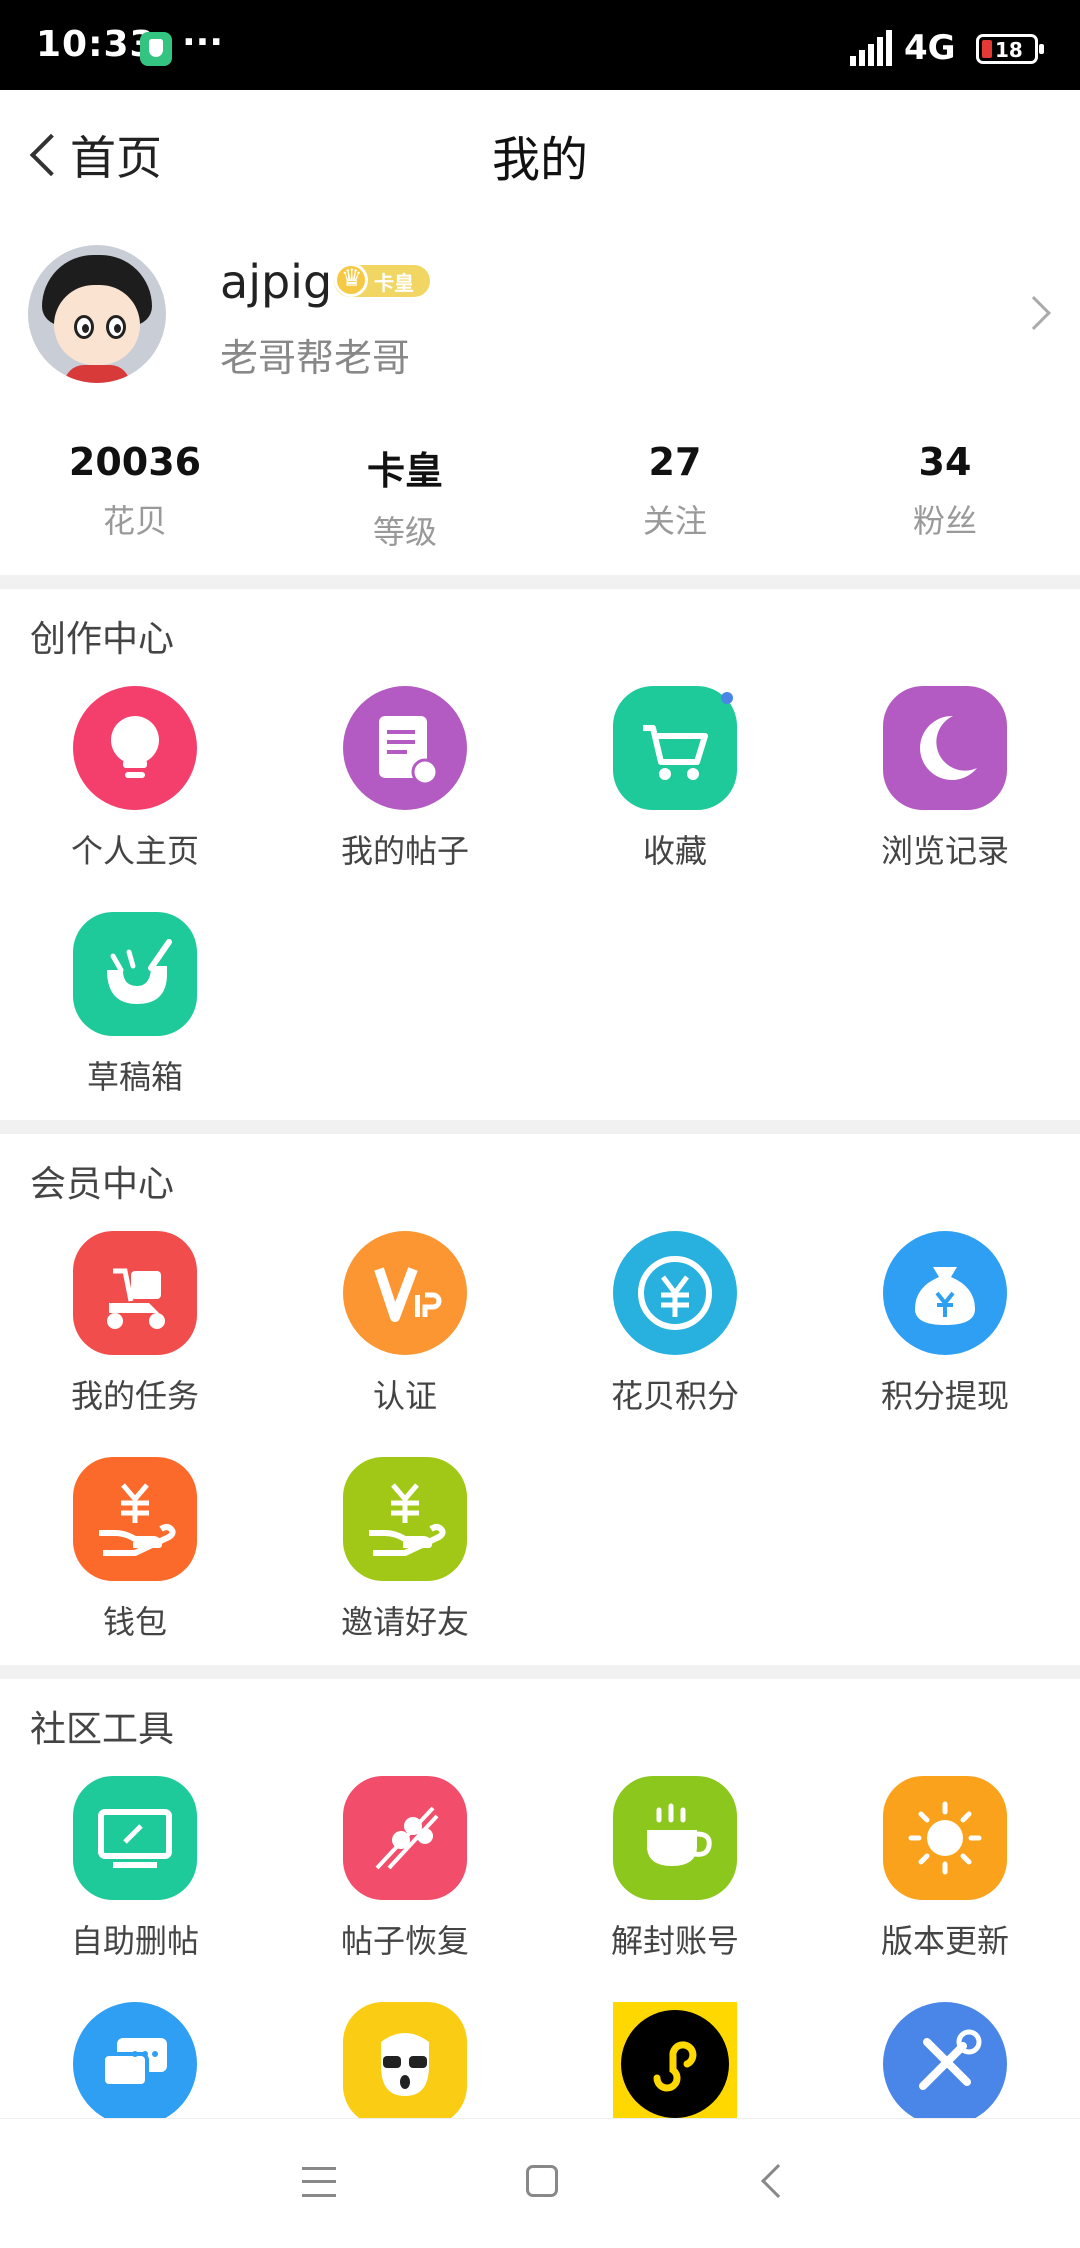  Describe the element at coordinates (102, 1184) in the screenshot. I see `section-title: 会员中心` at that location.